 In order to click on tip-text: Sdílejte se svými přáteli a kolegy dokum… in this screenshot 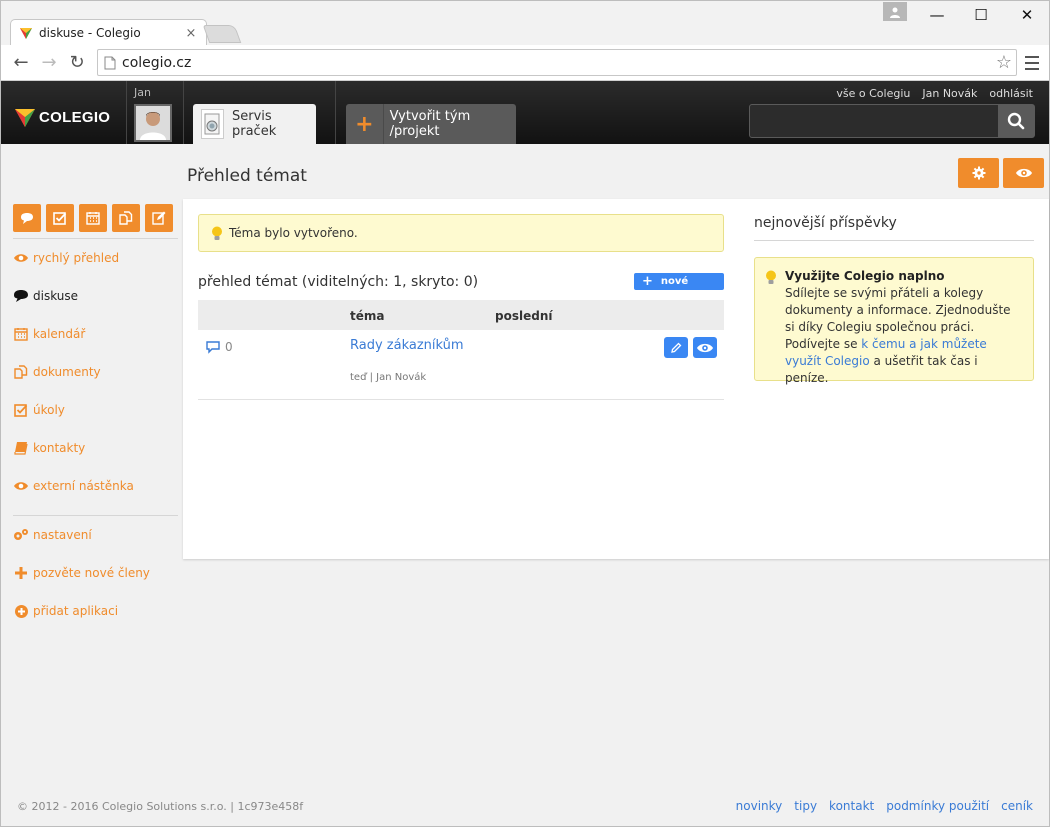, I will do `click(898, 310)`.